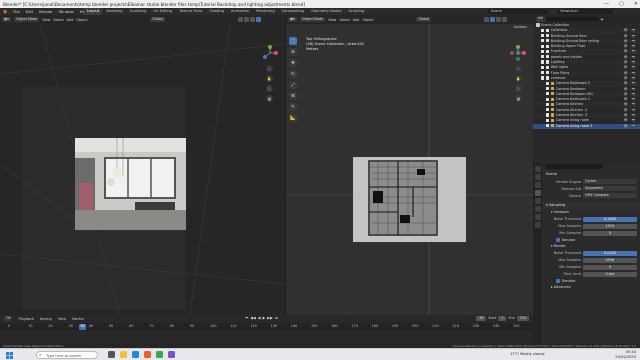  What do you see at coordinates (610, 267) in the screenshot?
I see `render-min-samples-field: 0` at bounding box center [610, 267].